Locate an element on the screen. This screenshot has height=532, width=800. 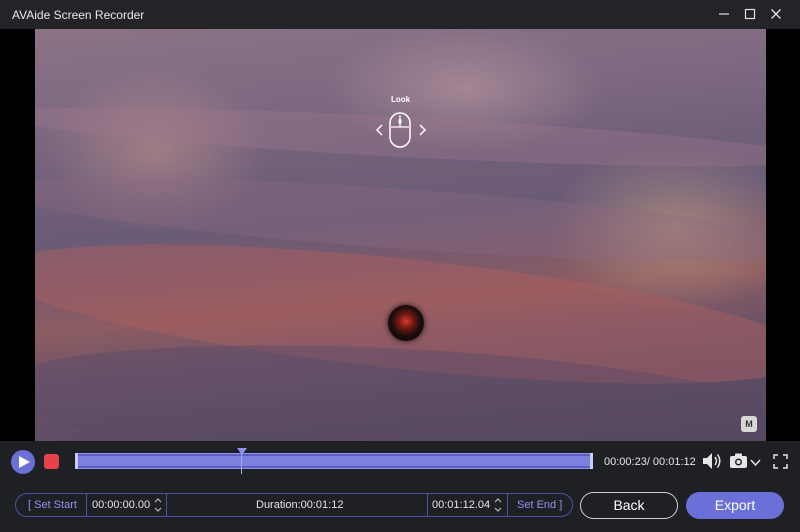
play-icon is located at coordinates (24, 462).